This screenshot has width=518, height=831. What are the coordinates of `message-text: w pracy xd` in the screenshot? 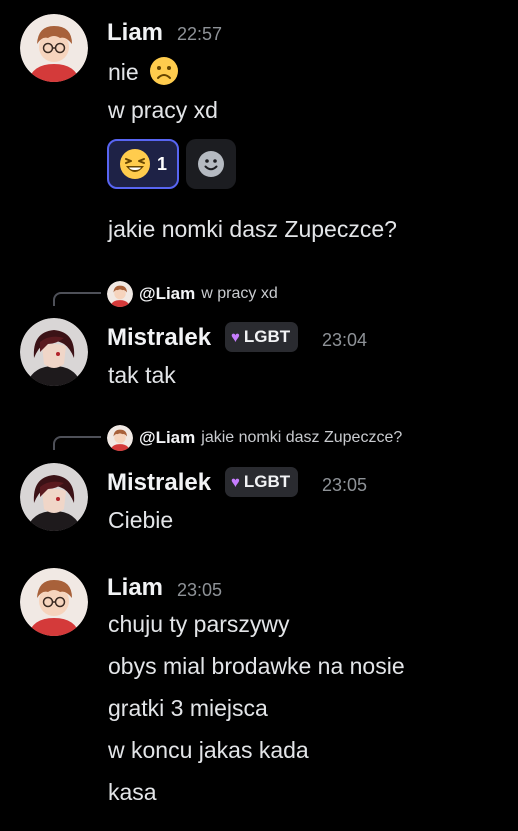 It's located at (163, 110).